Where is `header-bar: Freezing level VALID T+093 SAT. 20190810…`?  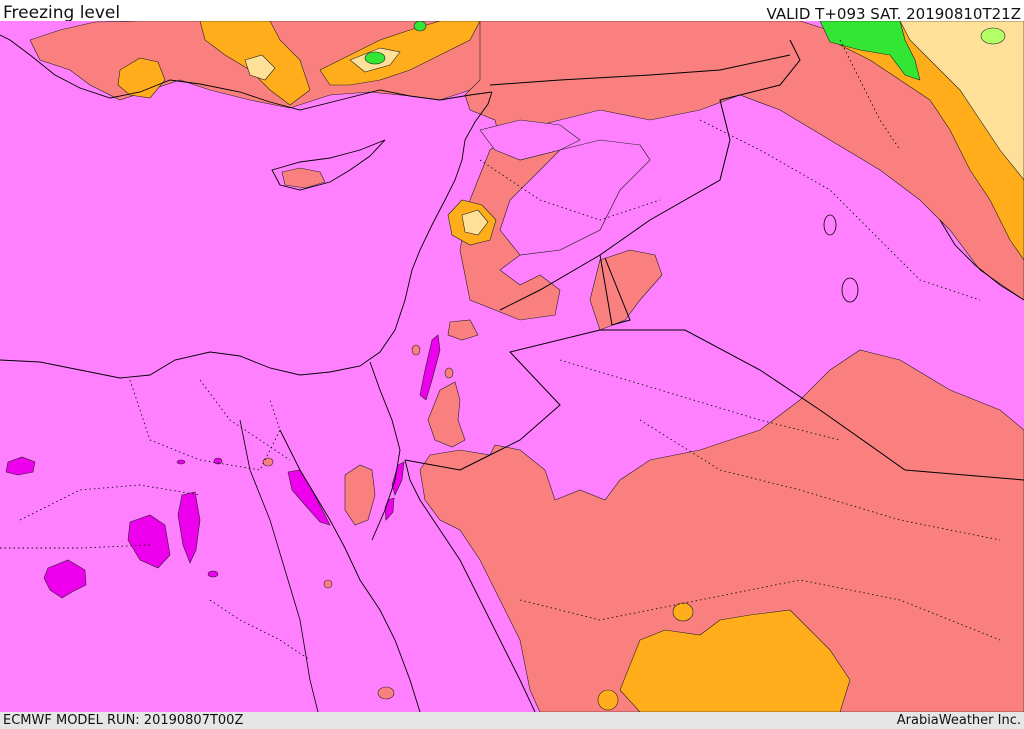 header-bar: Freezing level VALID T+093 SAT. 20190810… is located at coordinates (512, 11).